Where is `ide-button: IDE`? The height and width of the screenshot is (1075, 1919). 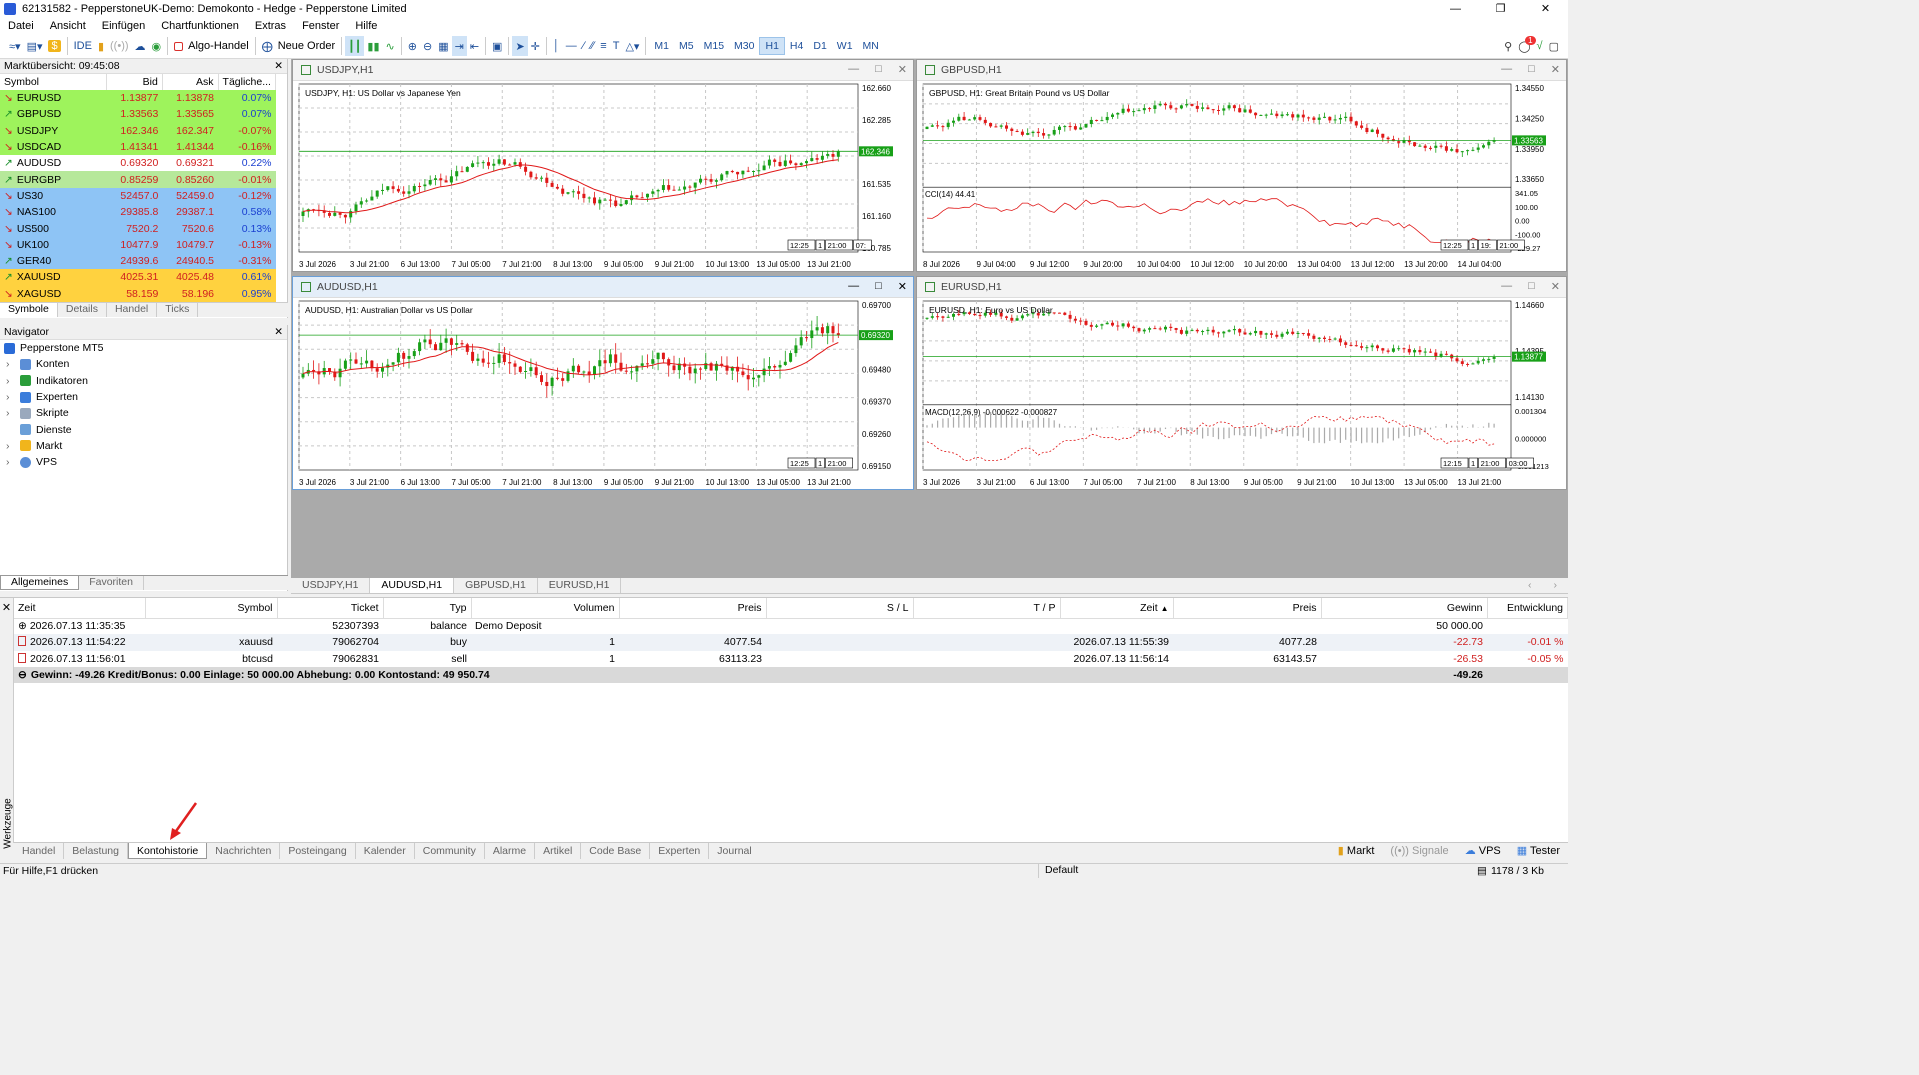 ide-button: IDE is located at coordinates (83, 46).